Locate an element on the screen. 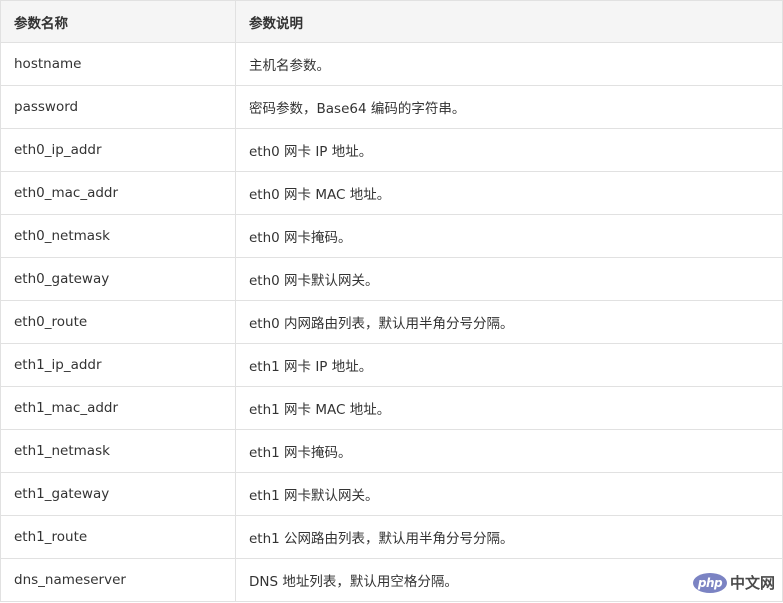 The image size is (783, 603). param-name-cell: password is located at coordinates (118, 107).